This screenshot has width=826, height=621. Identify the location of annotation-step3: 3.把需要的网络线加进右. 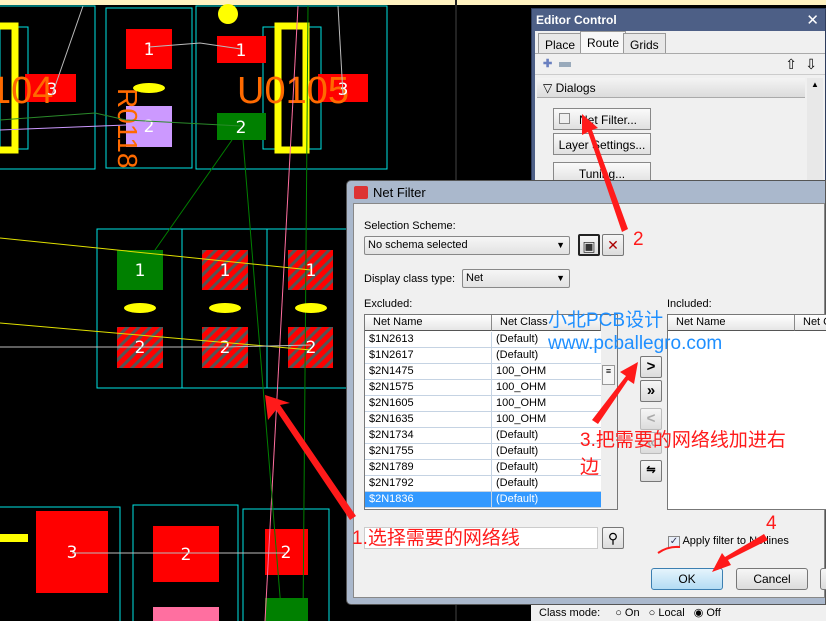
(683, 440).